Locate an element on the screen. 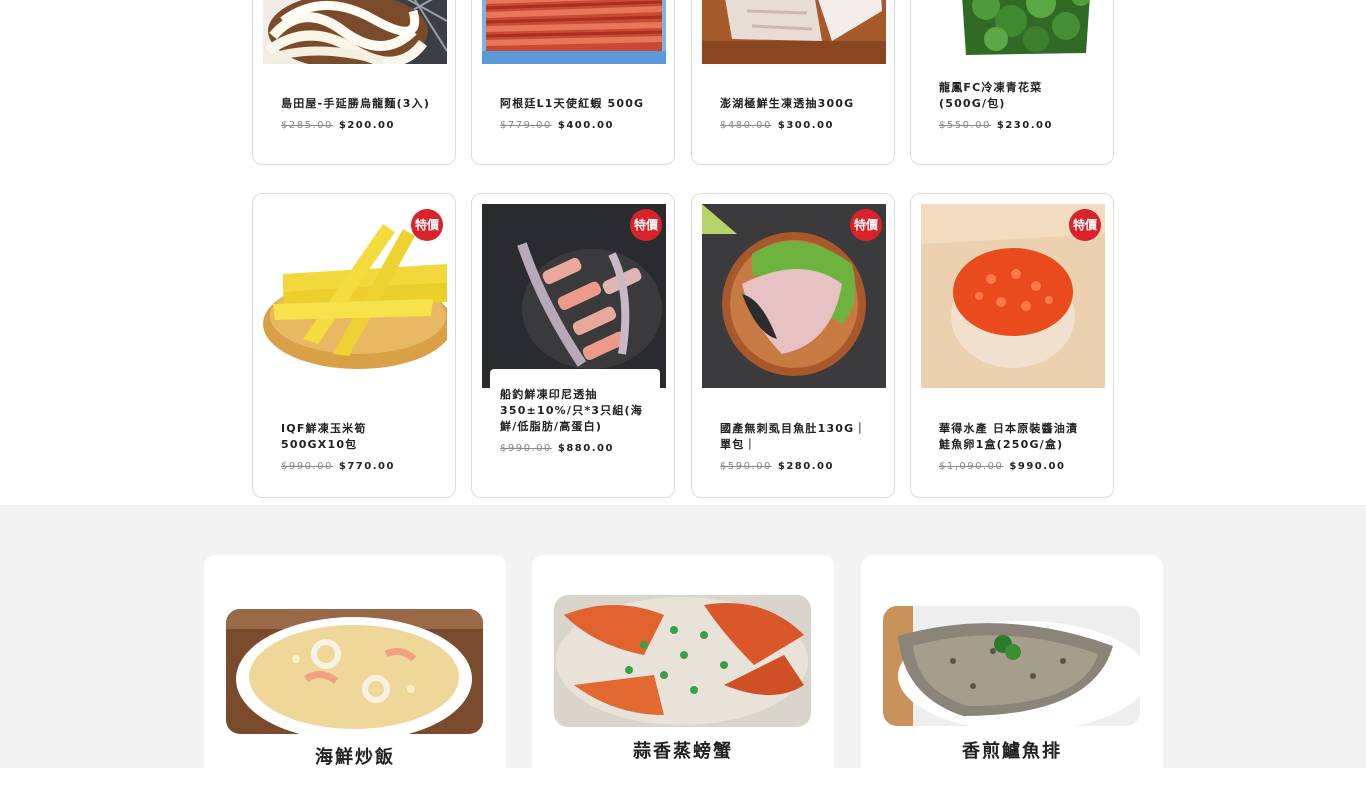  product-price: $550.00 $230.00 is located at coordinates (996, 125).